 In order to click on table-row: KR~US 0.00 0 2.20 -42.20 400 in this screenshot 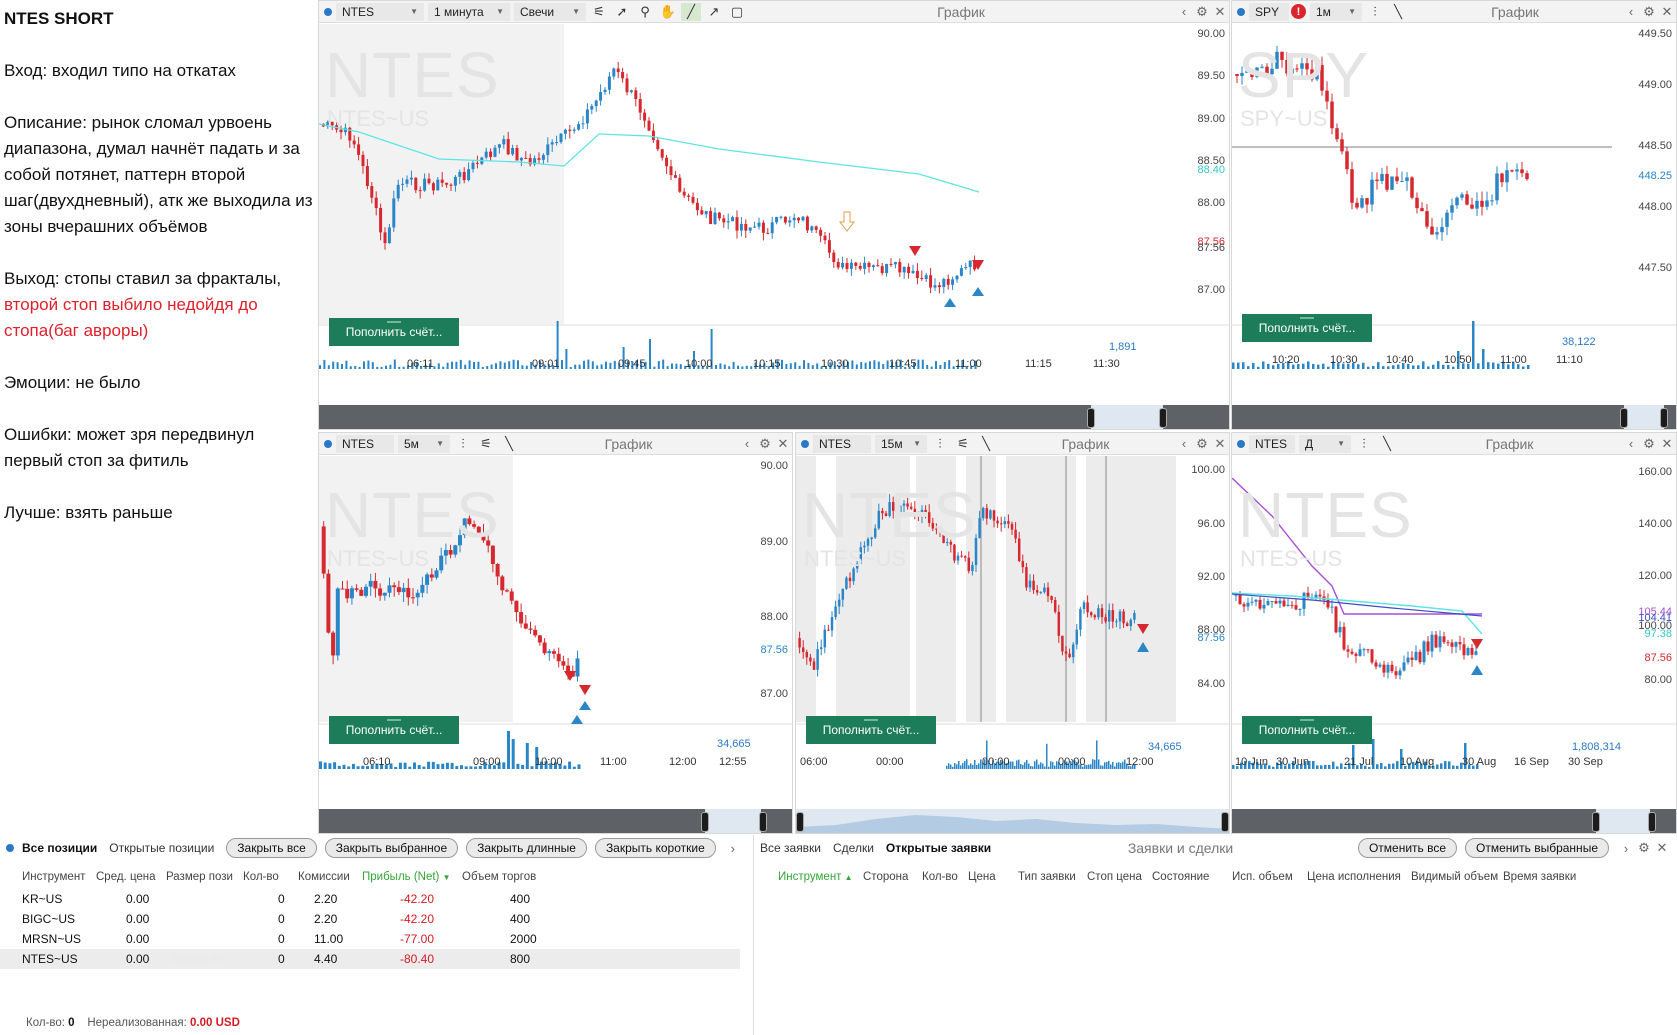, I will do `click(370, 899)`.